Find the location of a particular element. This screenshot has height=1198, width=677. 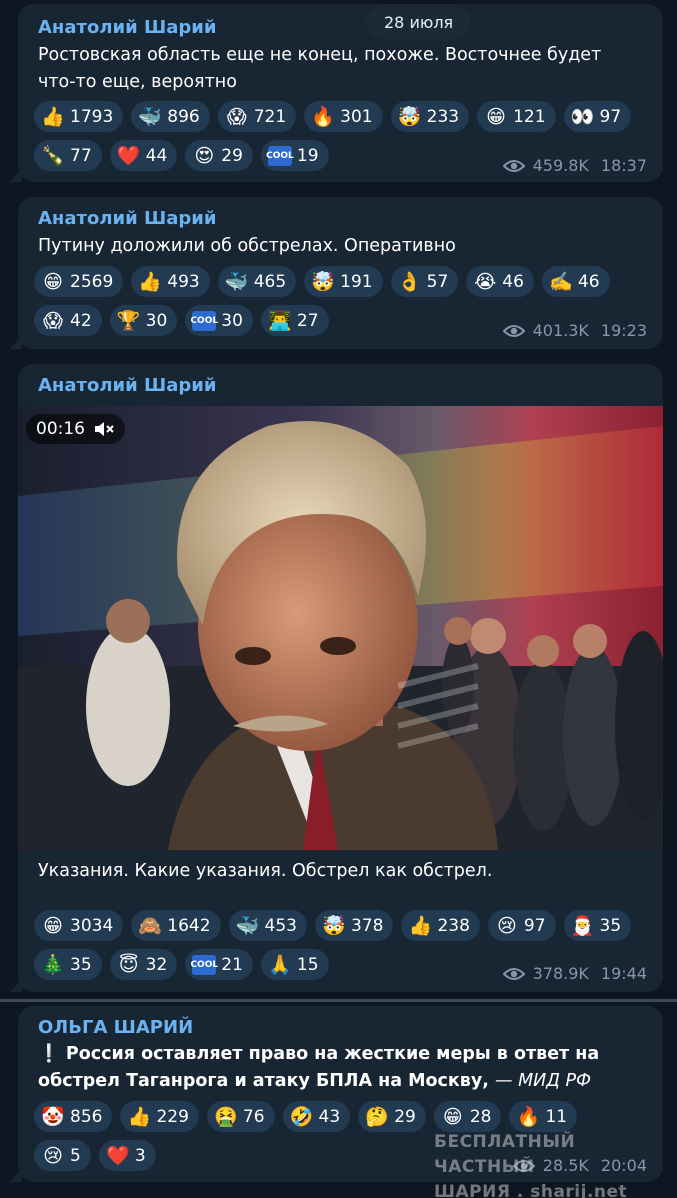

reaction-sob: 😭 46 is located at coordinates (500, 281).